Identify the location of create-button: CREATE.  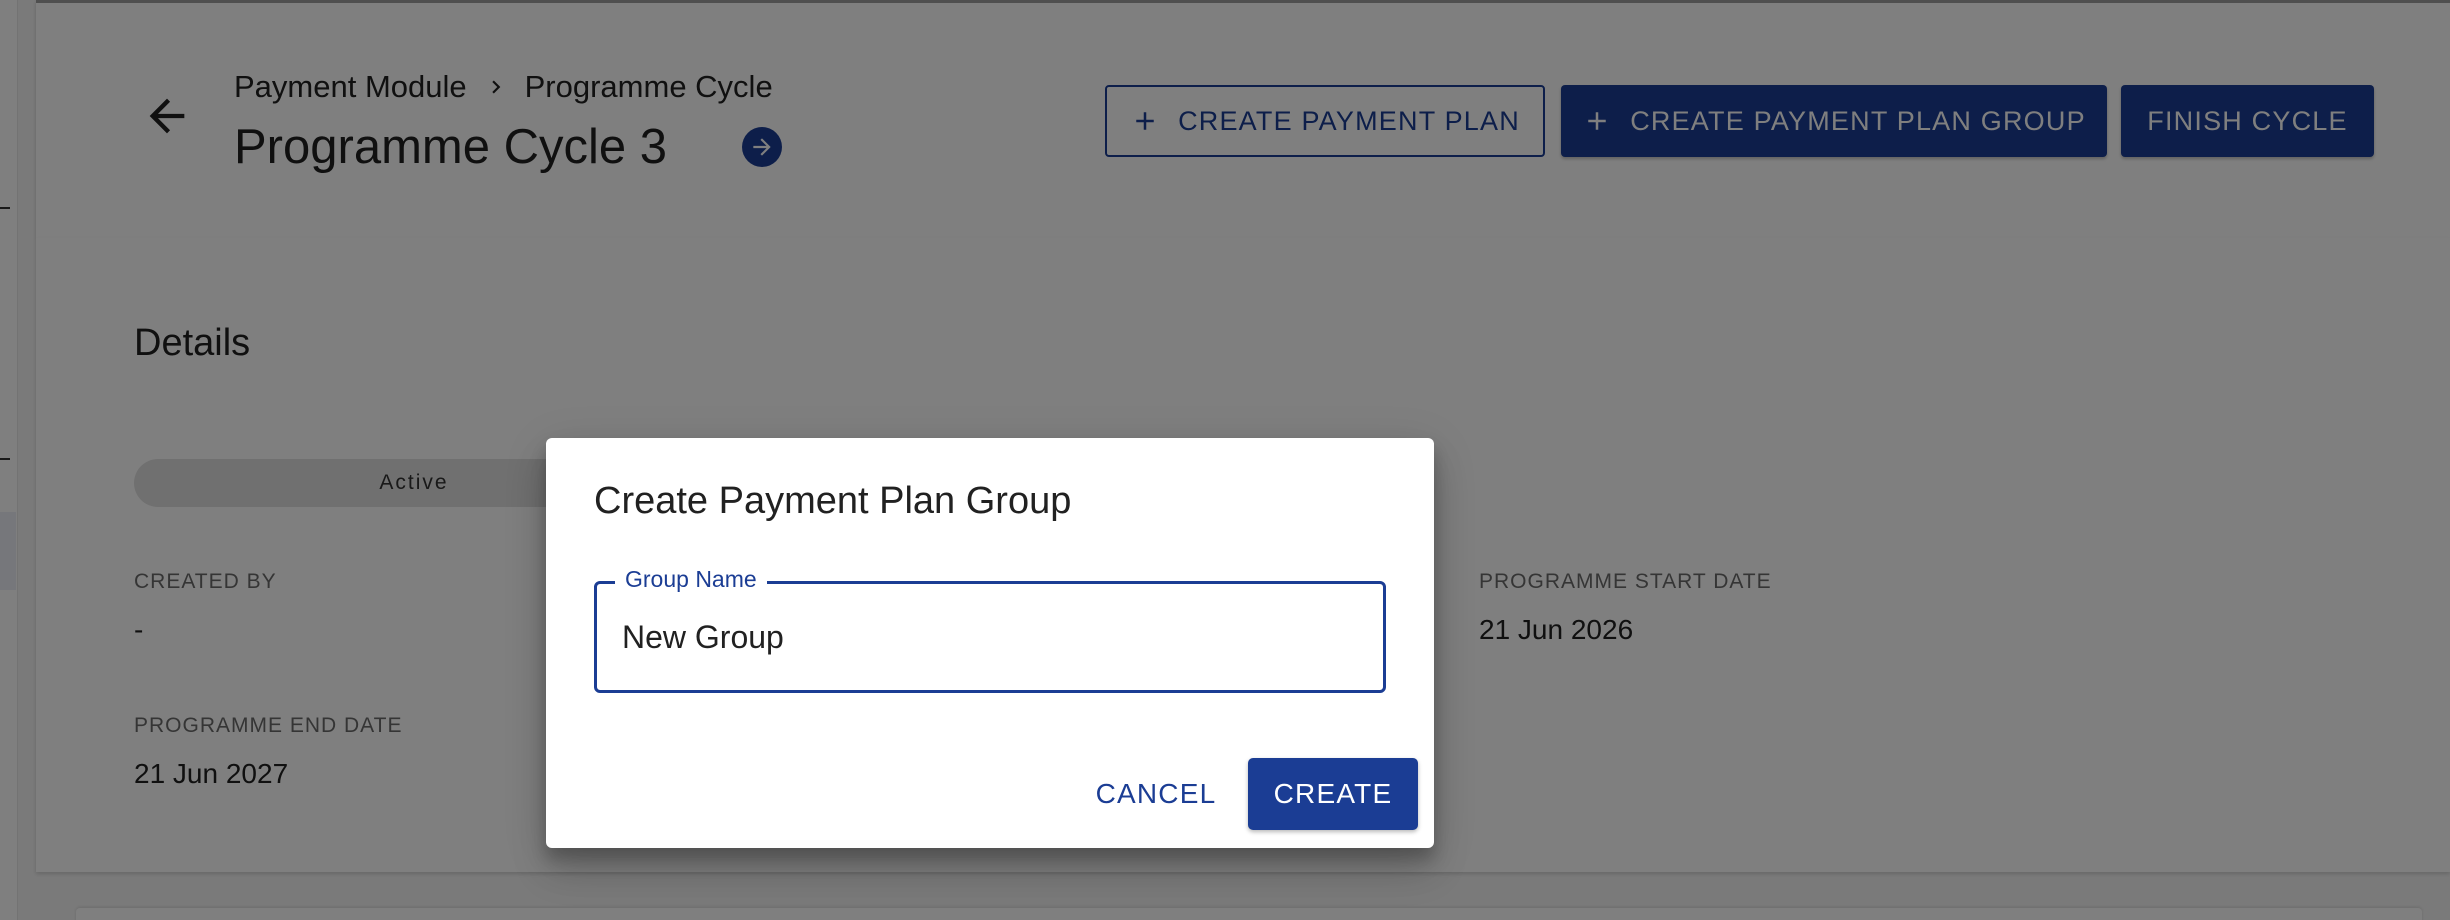
(1333, 794).